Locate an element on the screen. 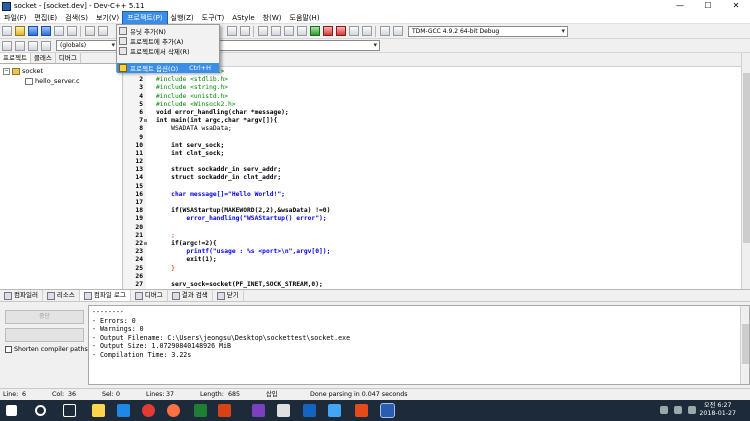  file-explorer-icon is located at coordinates (98, 410).